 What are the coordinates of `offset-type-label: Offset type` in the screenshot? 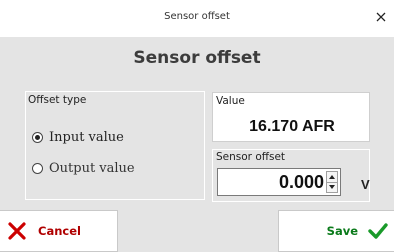 It's located at (57, 100).